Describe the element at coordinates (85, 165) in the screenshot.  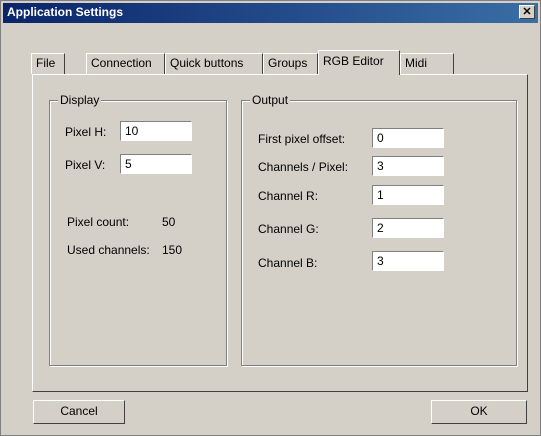
I see `pixel-v-label: Pixel V:` at that location.